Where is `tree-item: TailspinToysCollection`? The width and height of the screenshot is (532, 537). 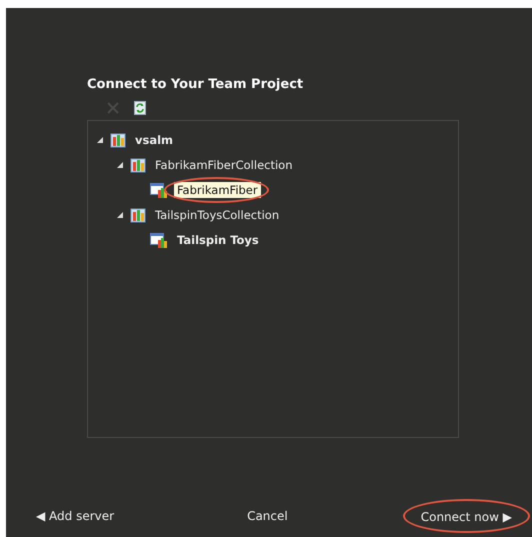
tree-item: TailspinToysCollection is located at coordinates (217, 214).